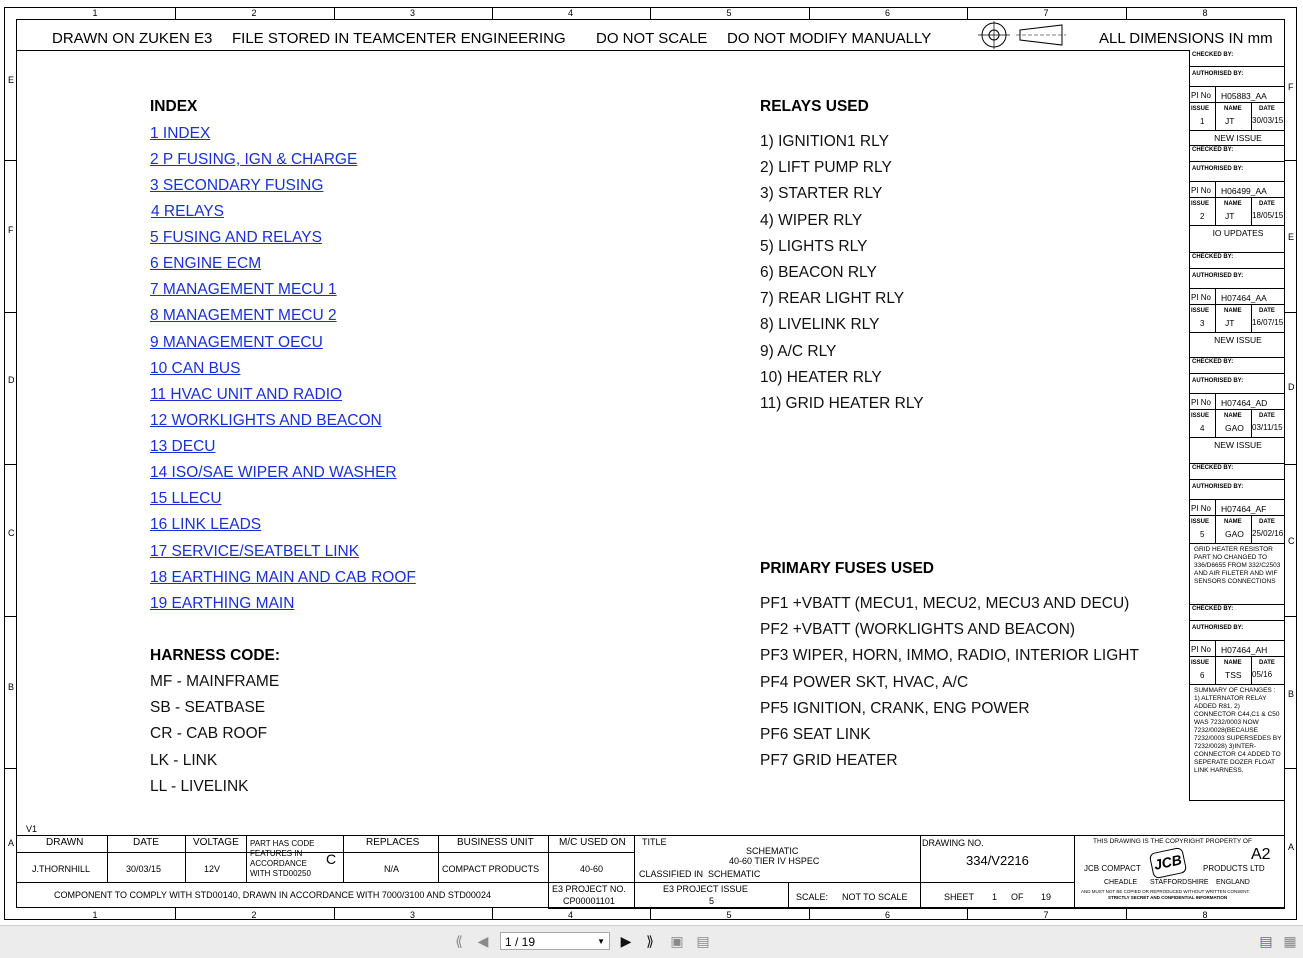  What do you see at coordinates (483, 941) in the screenshot?
I see `prev-page-icon: ◀` at bounding box center [483, 941].